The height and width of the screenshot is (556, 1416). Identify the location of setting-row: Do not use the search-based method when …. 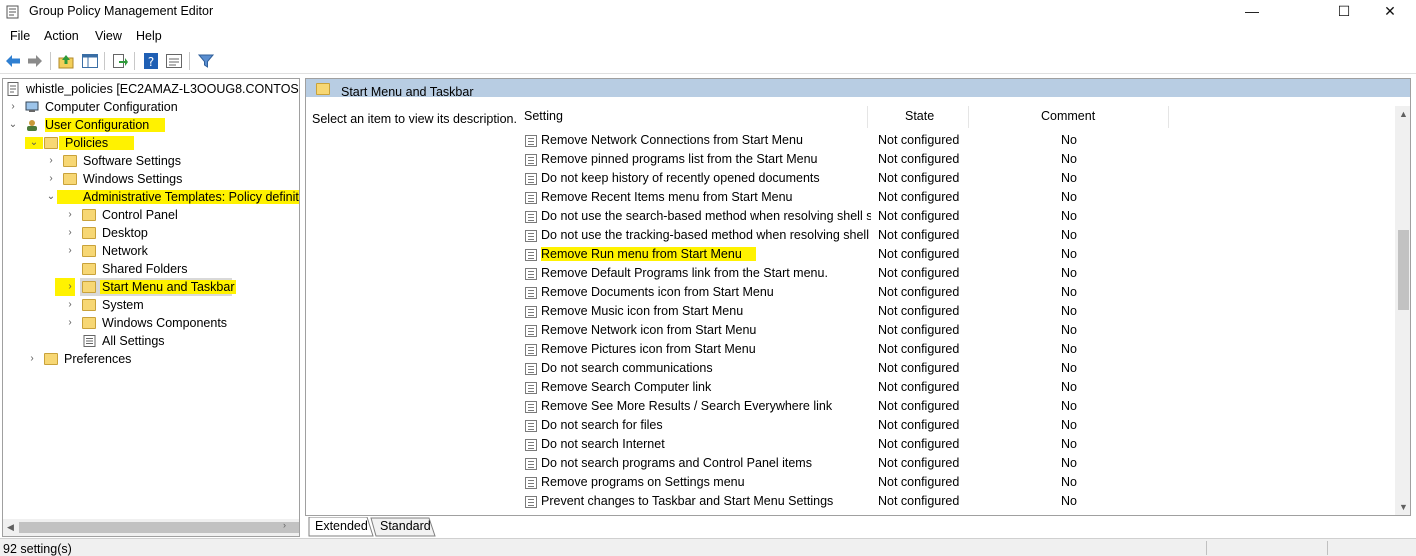
(946, 215).